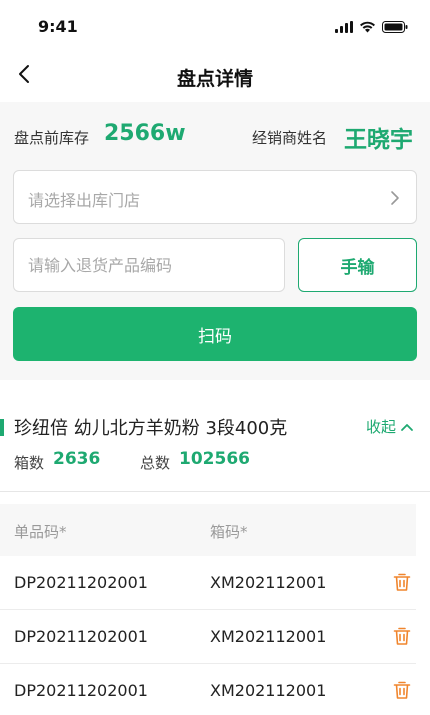 The width and height of the screenshot is (430, 715). I want to click on store-select-placeholder: 请选择出库门店, so click(84, 200).